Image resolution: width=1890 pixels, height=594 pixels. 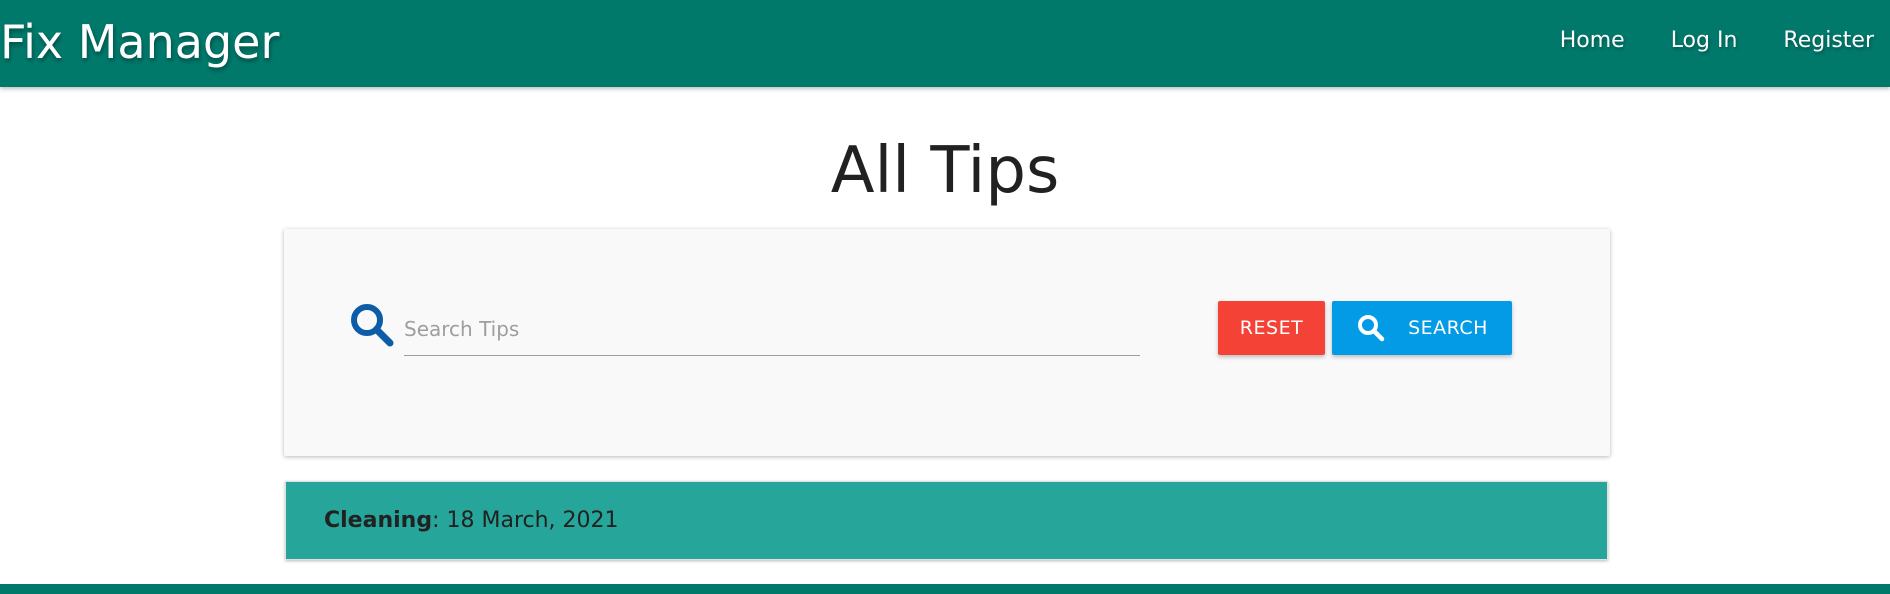 What do you see at coordinates (1704, 40) in the screenshot?
I see `nav-login-link: Log In` at bounding box center [1704, 40].